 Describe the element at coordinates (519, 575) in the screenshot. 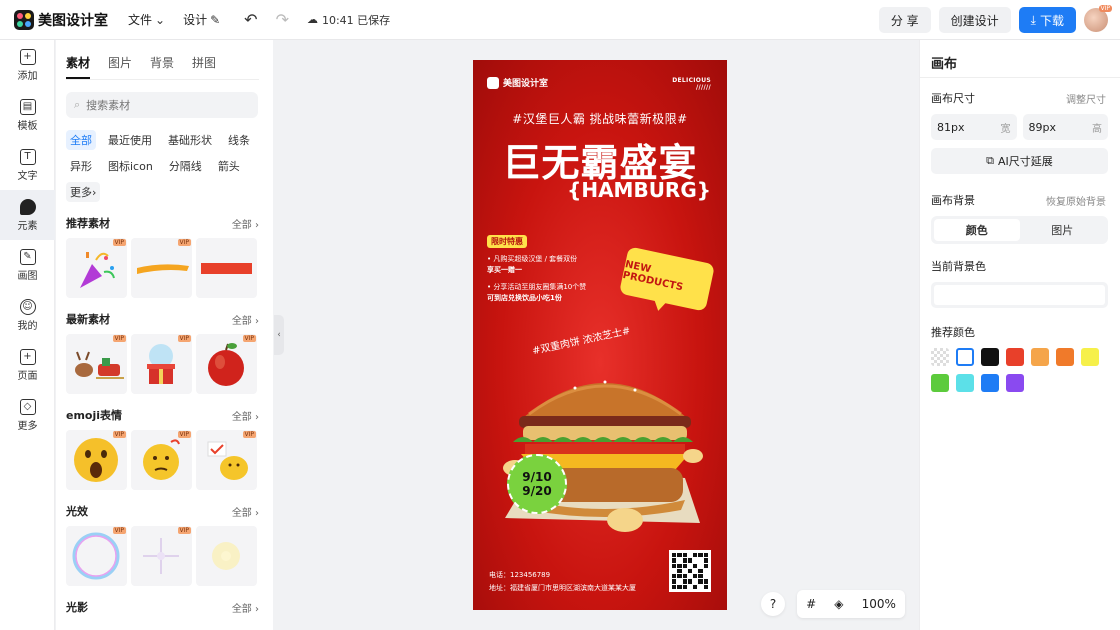

I see `poster-phone: 电话：123456789` at that location.